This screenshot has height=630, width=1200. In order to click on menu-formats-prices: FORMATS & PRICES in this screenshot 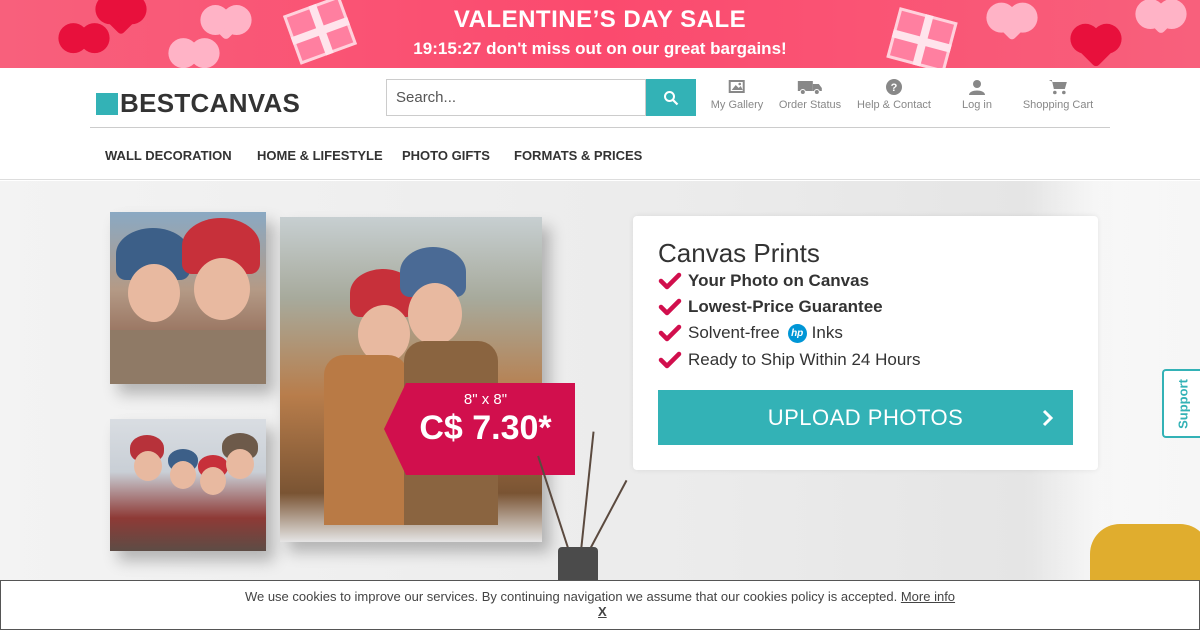, I will do `click(578, 155)`.